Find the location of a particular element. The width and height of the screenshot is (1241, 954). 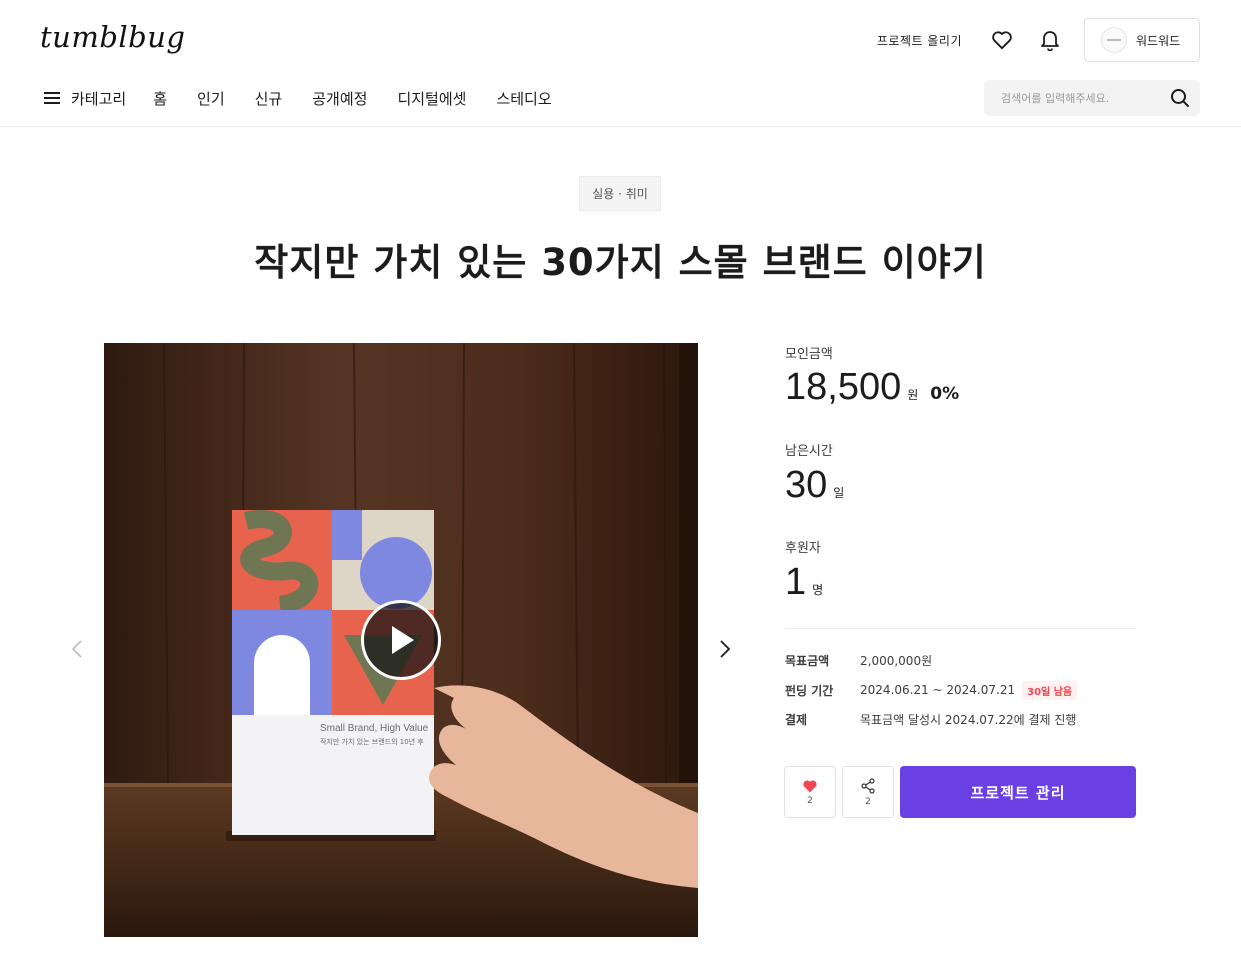

menu-icon is located at coordinates (52, 98).